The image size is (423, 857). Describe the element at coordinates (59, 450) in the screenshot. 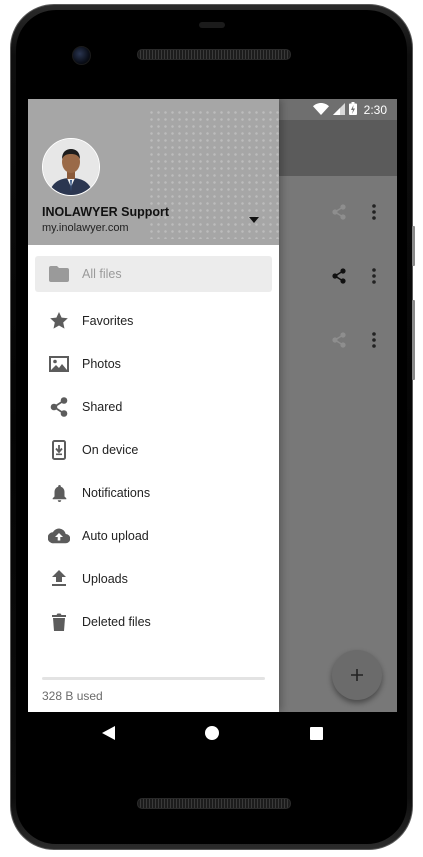

I see `device-download-icon` at that location.